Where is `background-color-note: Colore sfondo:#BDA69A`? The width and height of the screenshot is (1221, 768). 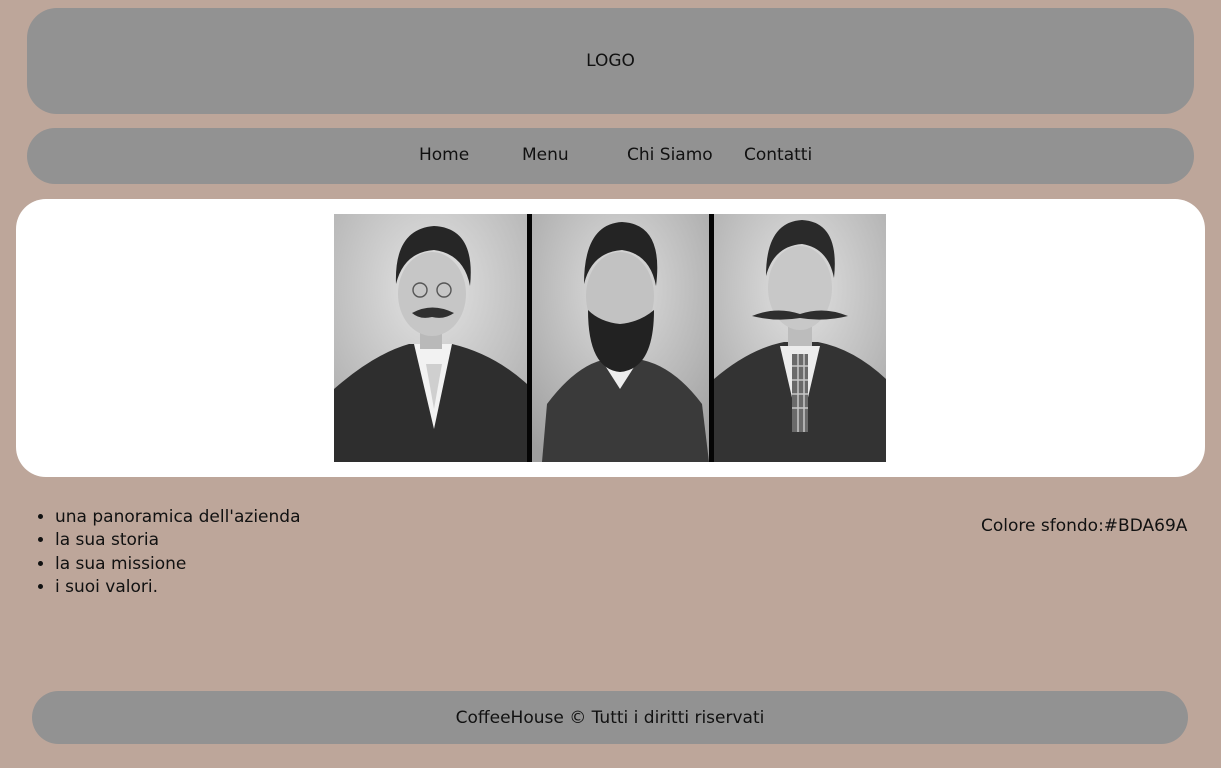
background-color-note: Colore sfondo:#BDA69A is located at coordinates (1084, 526).